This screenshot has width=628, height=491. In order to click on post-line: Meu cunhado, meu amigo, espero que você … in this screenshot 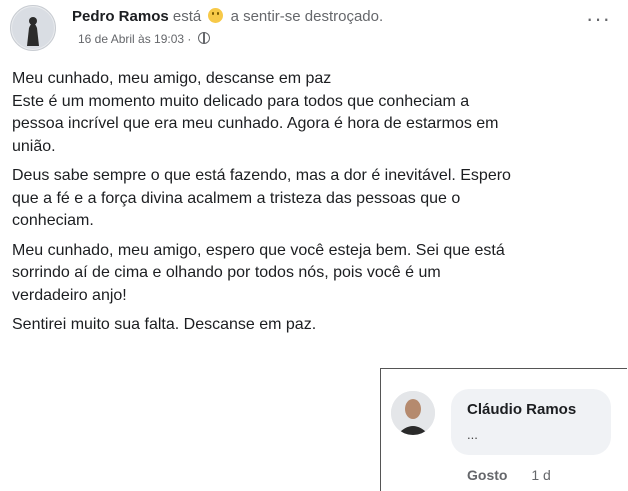, I will do `click(258, 250)`.